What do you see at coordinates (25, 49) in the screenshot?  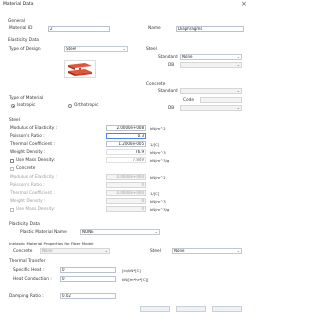 I see `type-of-design-label: Type of Design` at bounding box center [25, 49].